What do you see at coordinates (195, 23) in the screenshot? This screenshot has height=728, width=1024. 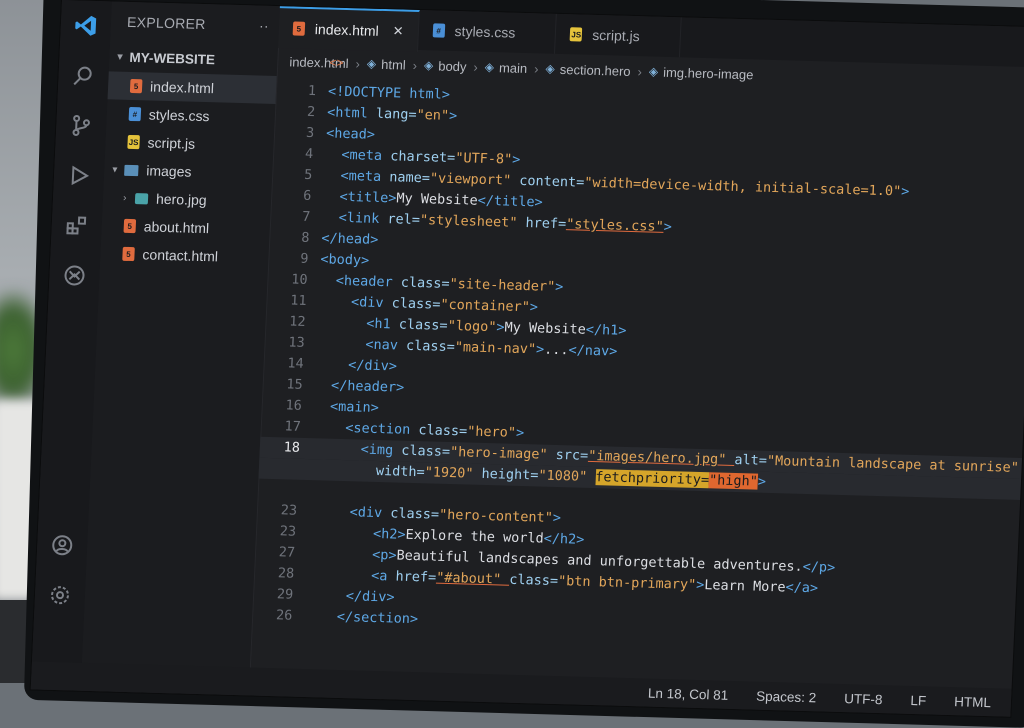 I see `explorer-header: EXPLORER ··` at bounding box center [195, 23].